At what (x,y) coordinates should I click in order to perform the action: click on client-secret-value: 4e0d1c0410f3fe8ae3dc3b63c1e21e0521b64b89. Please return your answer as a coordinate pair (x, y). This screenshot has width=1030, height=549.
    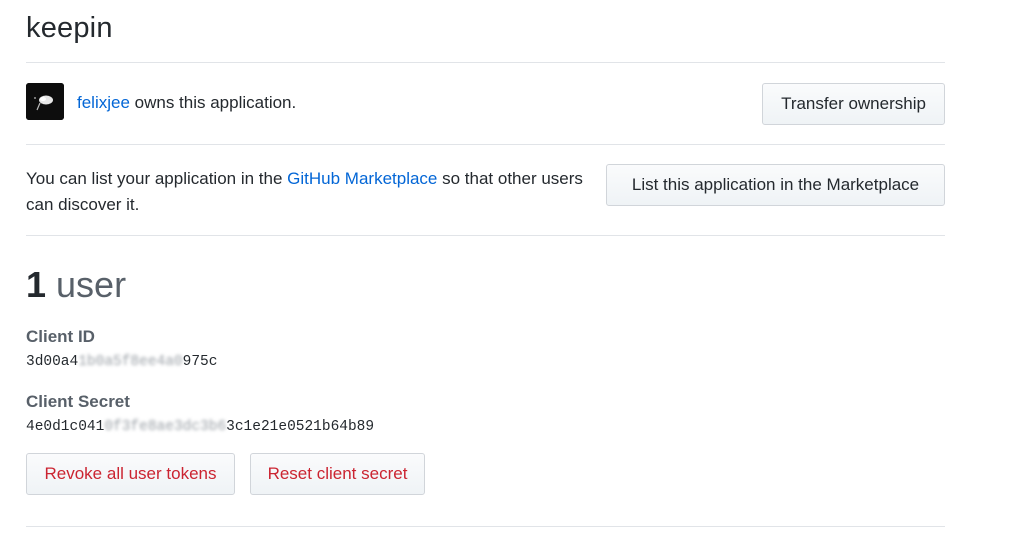
    Looking at the image, I should click on (200, 427).